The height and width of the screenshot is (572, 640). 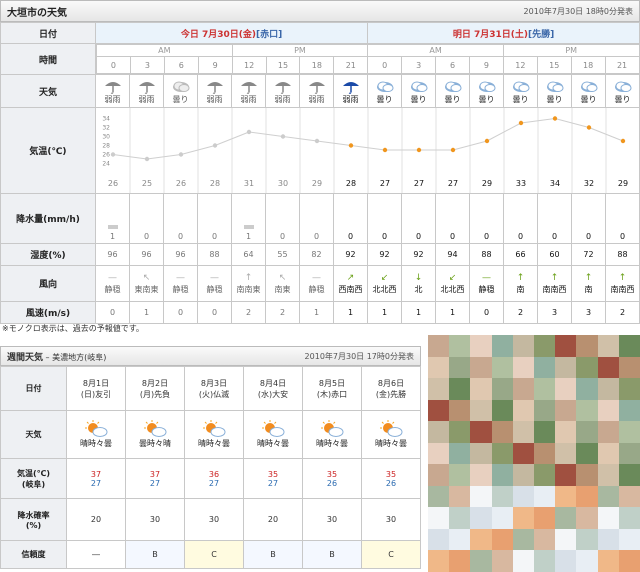 I want to click on today-label: 今日 7月30日(金), so click(x=218, y=34).